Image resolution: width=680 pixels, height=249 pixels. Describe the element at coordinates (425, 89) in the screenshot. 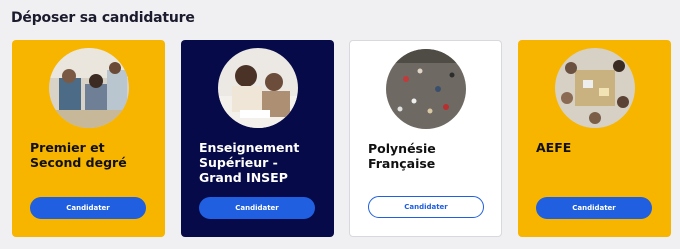

I see `aerial-courtyard-photo` at that location.